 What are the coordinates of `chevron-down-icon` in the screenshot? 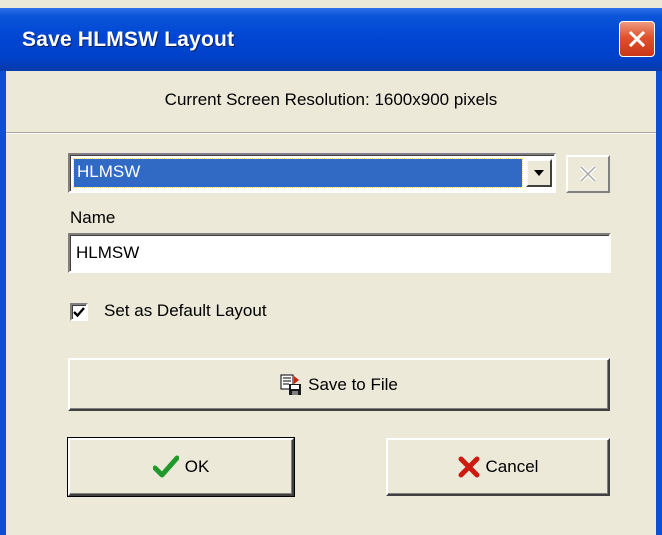 It's located at (539, 173).